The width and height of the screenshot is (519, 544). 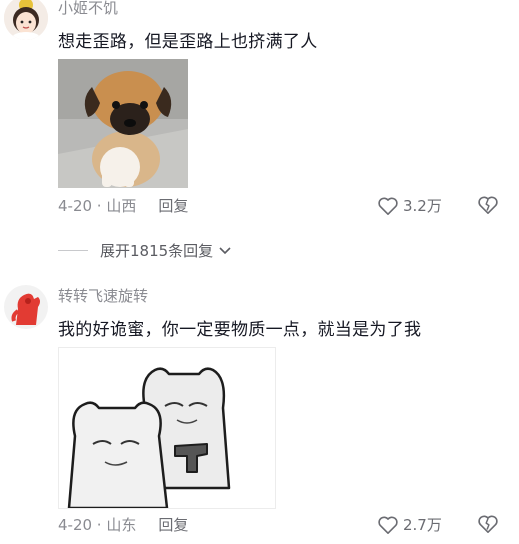 What do you see at coordinates (73, 250) in the screenshot?
I see `divider-line` at bounding box center [73, 250].